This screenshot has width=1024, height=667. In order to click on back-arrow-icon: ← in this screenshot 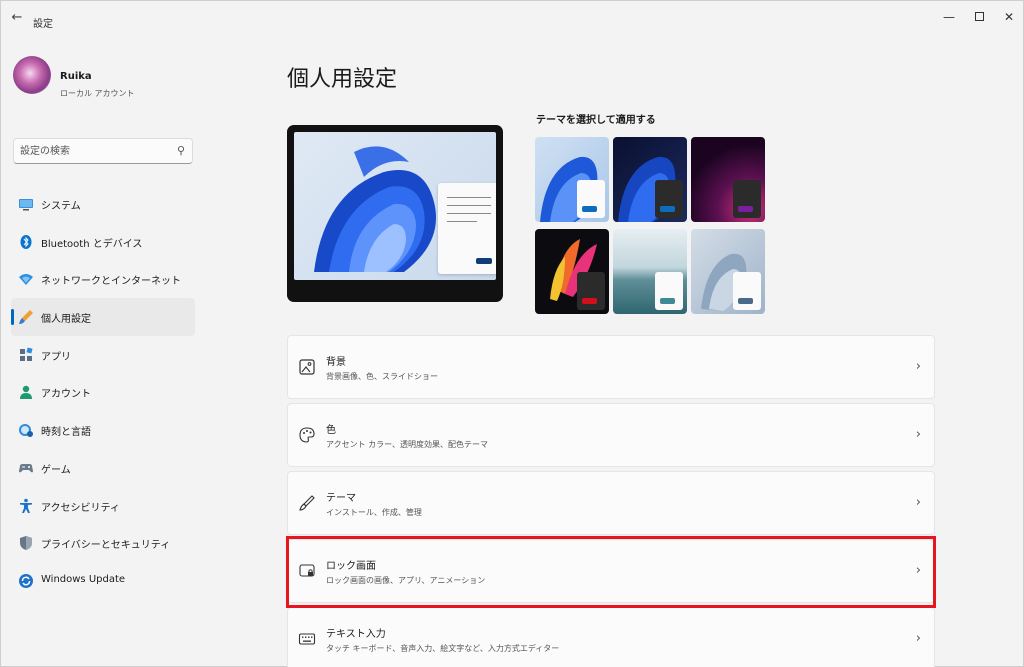, I will do `click(17, 19)`.